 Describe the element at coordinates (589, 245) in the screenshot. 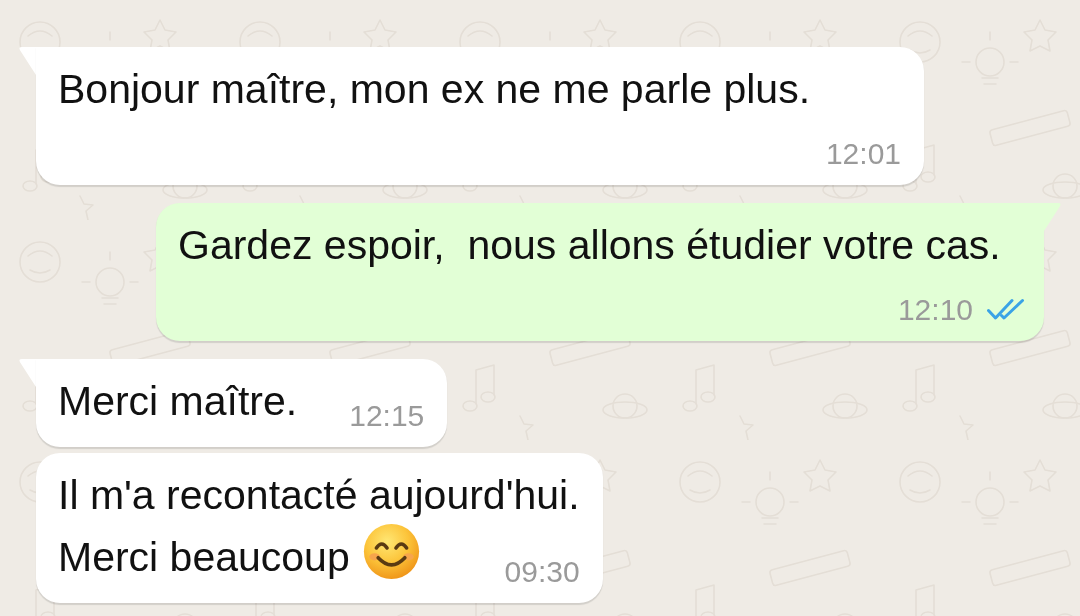

I see `message-text: Gardez espoir, nous allons étudier votre cas.` at that location.